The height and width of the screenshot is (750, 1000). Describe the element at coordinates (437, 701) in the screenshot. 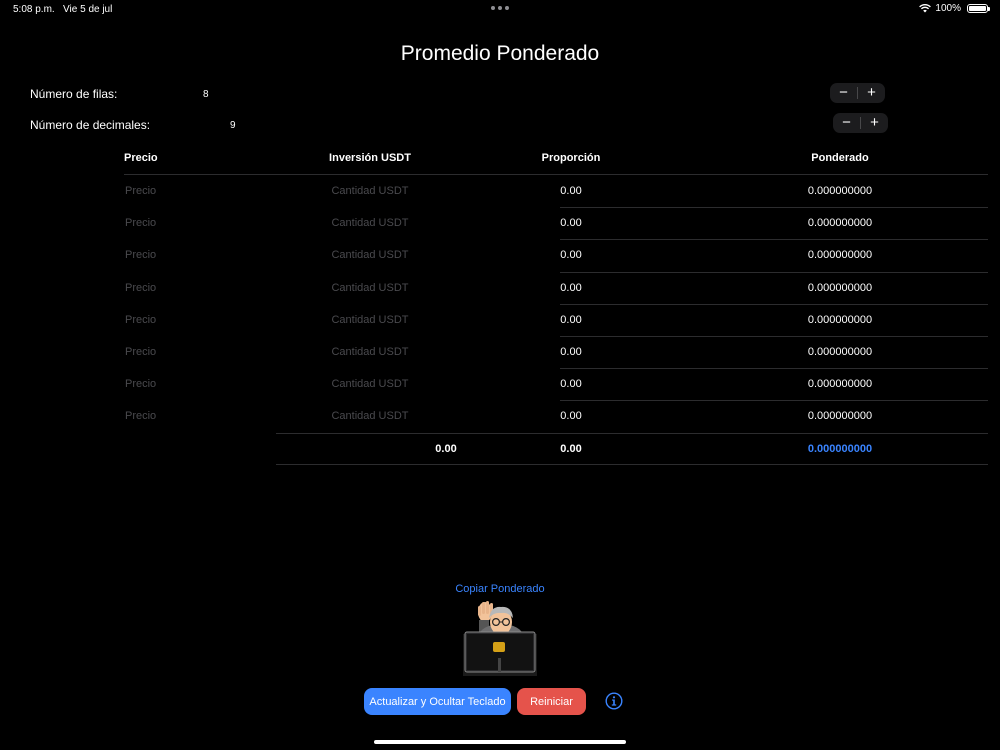

I see `update-hide-keyboard-button: Actualizar y Ocultar Teclado` at that location.